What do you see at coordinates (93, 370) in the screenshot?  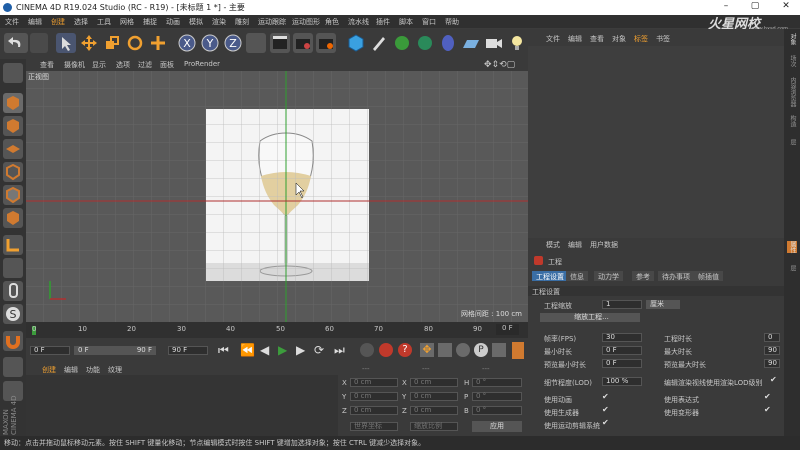 I see `mat-menu-function: 功能` at bounding box center [93, 370].